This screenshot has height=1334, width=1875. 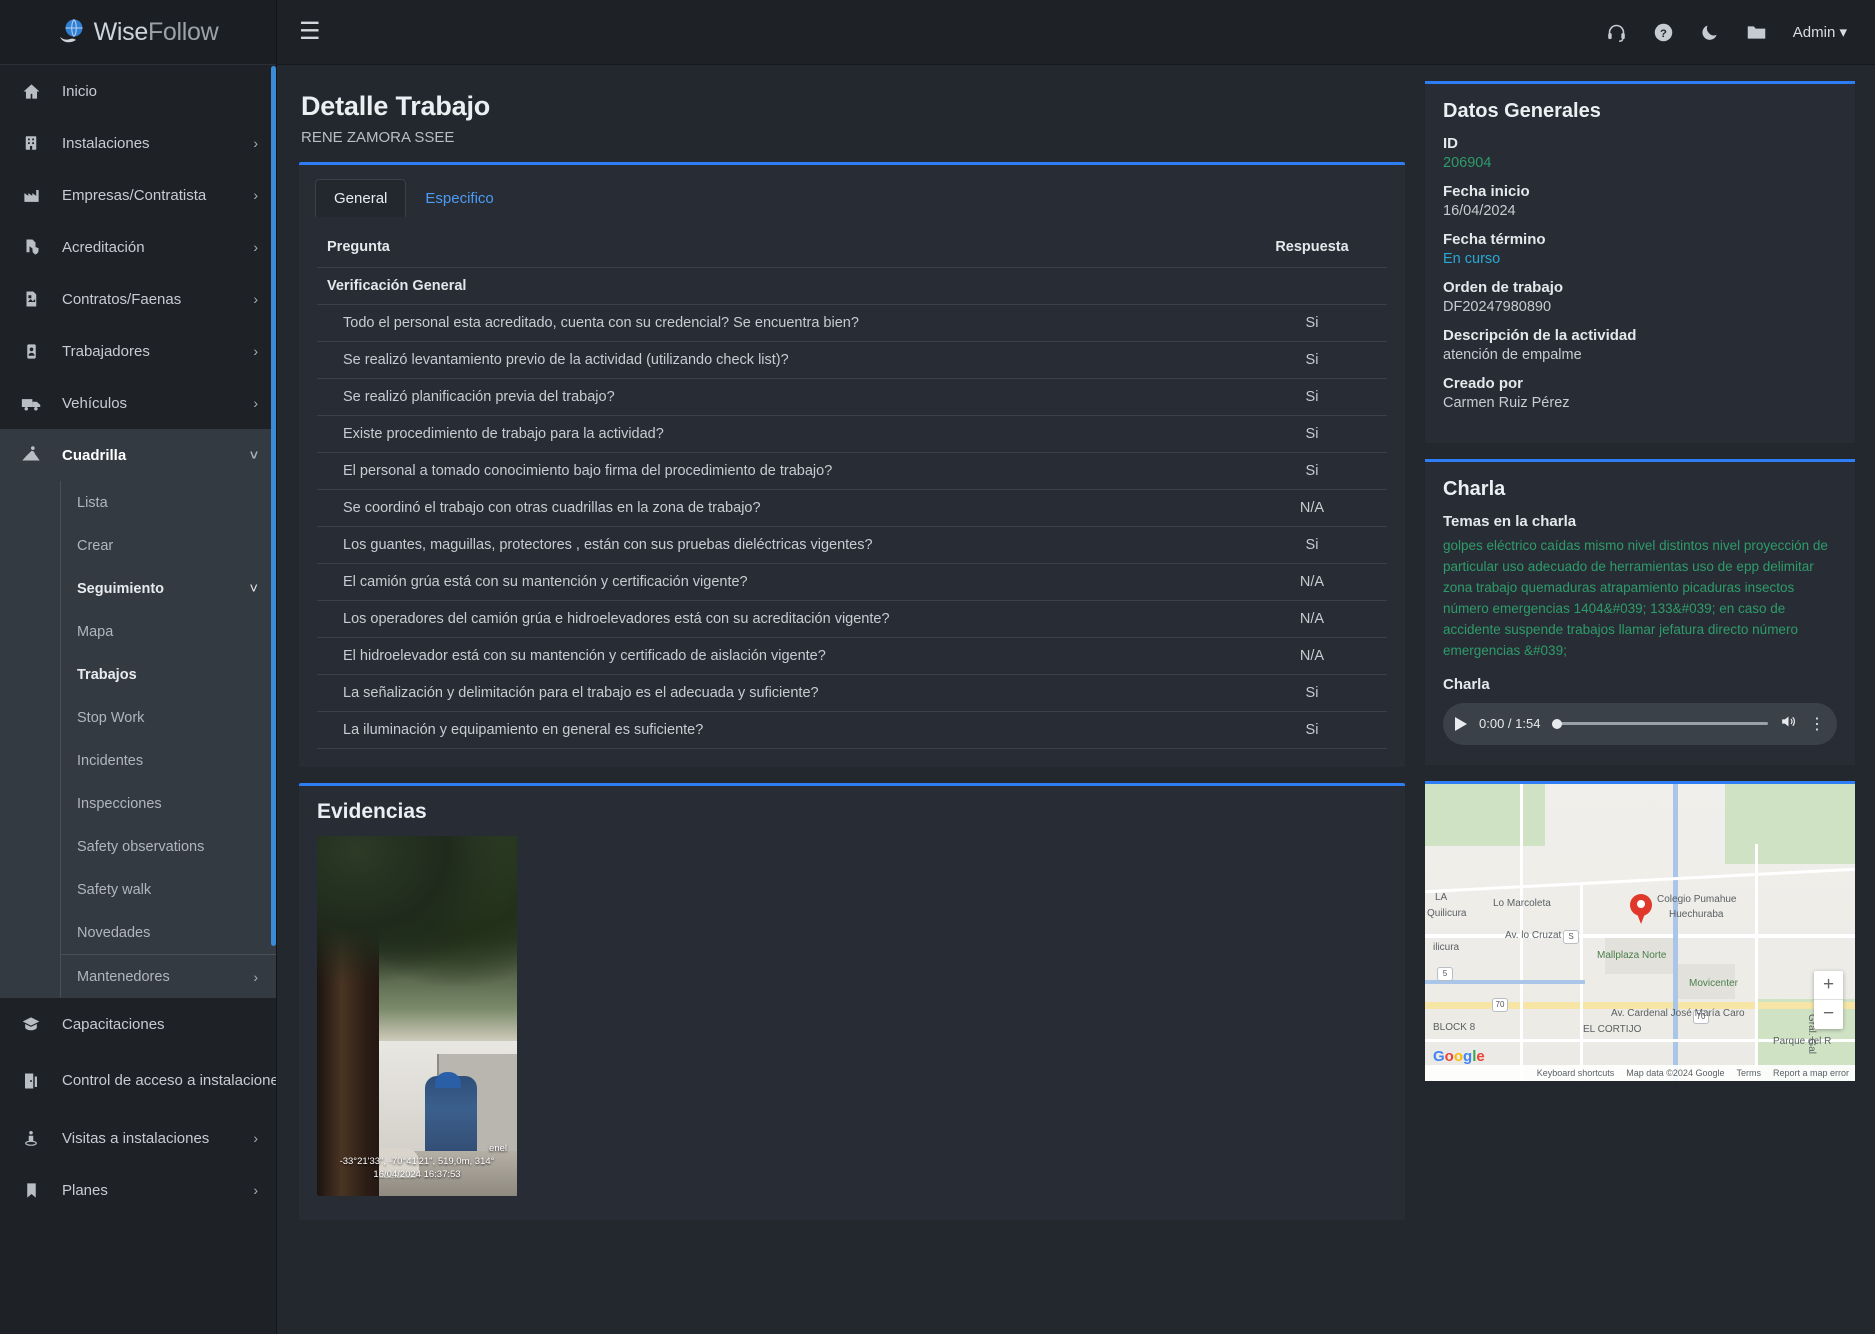 What do you see at coordinates (361, 198) in the screenshot?
I see `tab-general: General` at bounding box center [361, 198].